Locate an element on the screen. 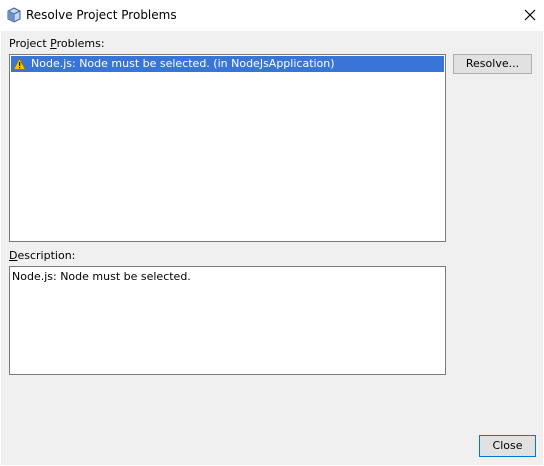 Image resolution: width=544 pixels, height=466 pixels. project-problems-label: Project Problems: is located at coordinates (57, 43).